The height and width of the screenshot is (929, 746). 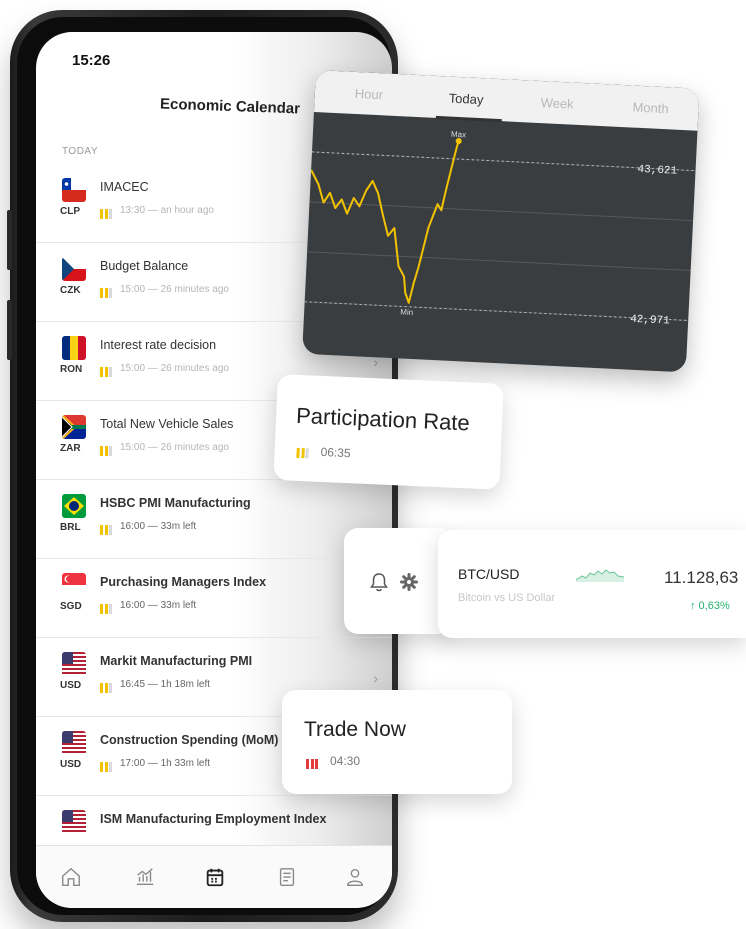 I want to click on bottom-tab-bar, so click(x=214, y=876).